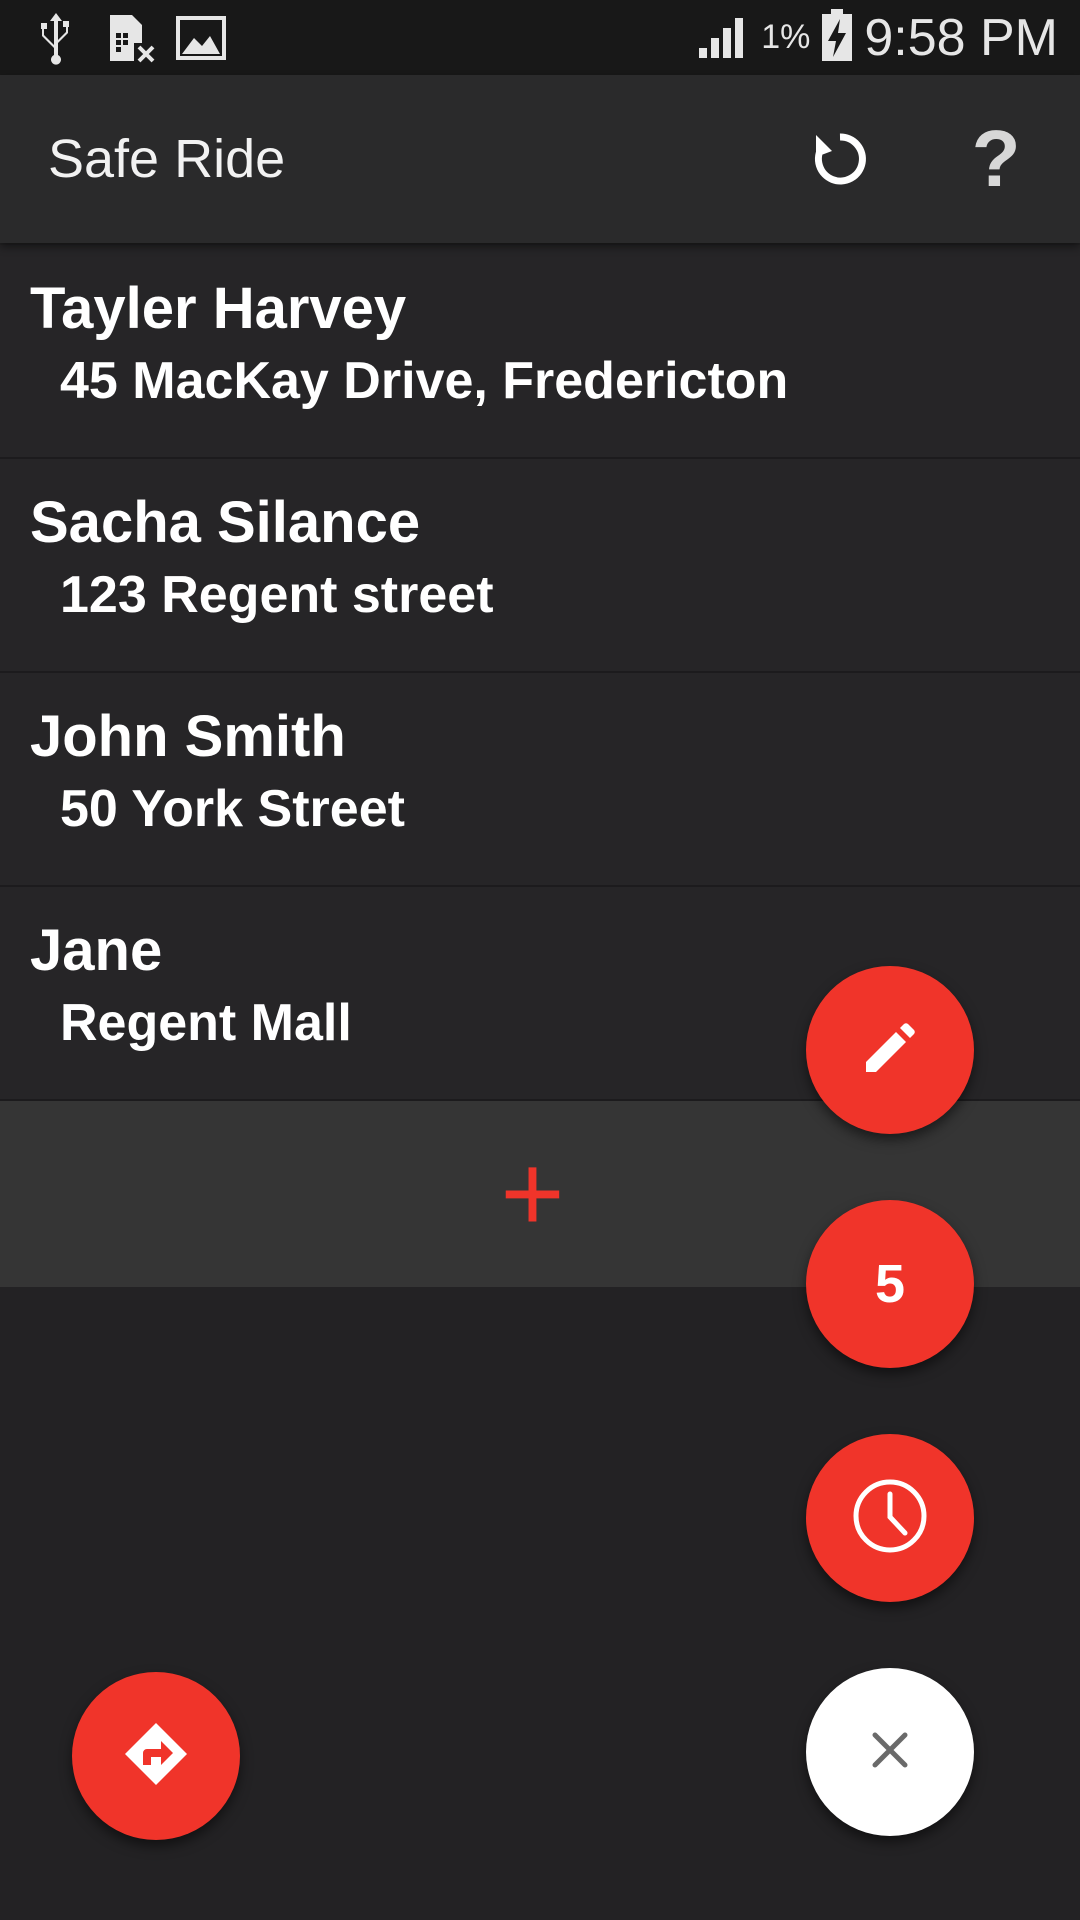  I want to click on edit-button, so click(890, 1050).